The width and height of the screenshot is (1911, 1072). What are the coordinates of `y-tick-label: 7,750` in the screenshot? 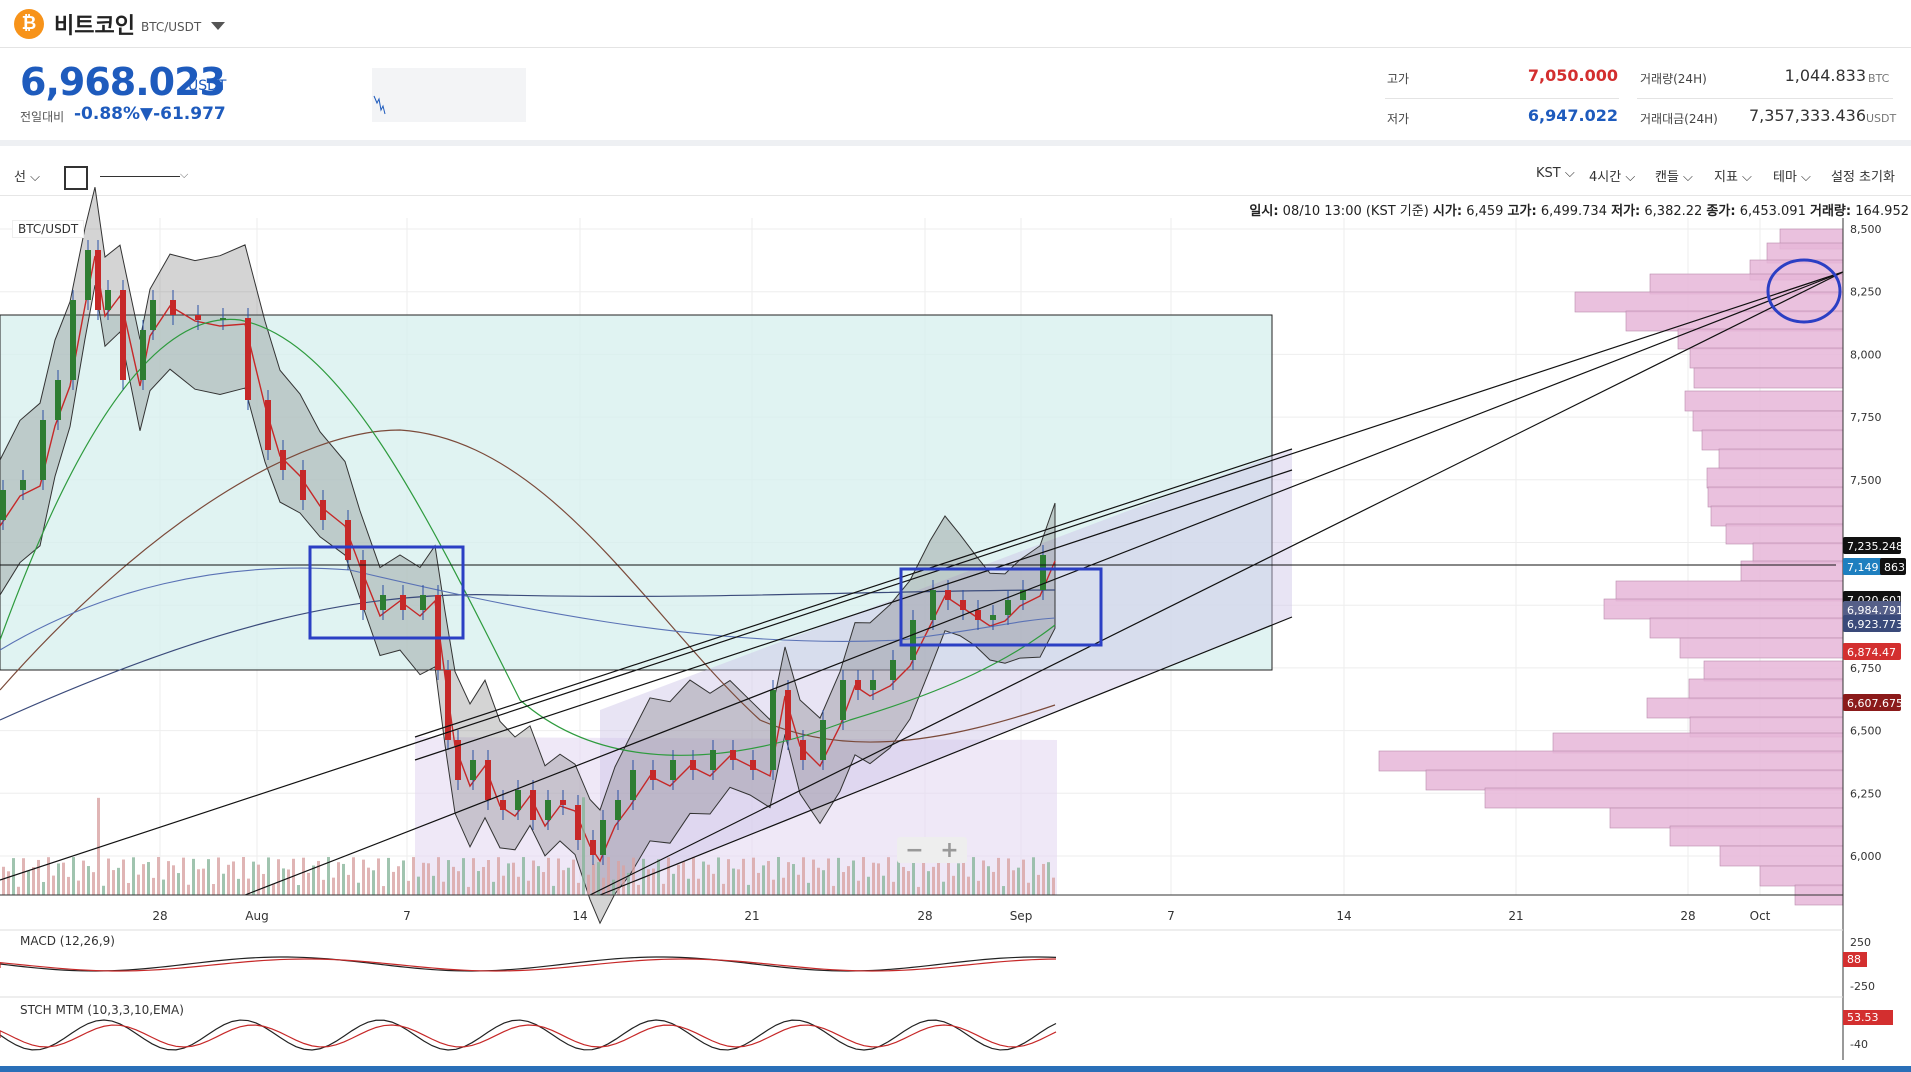 It's located at (1866, 417).